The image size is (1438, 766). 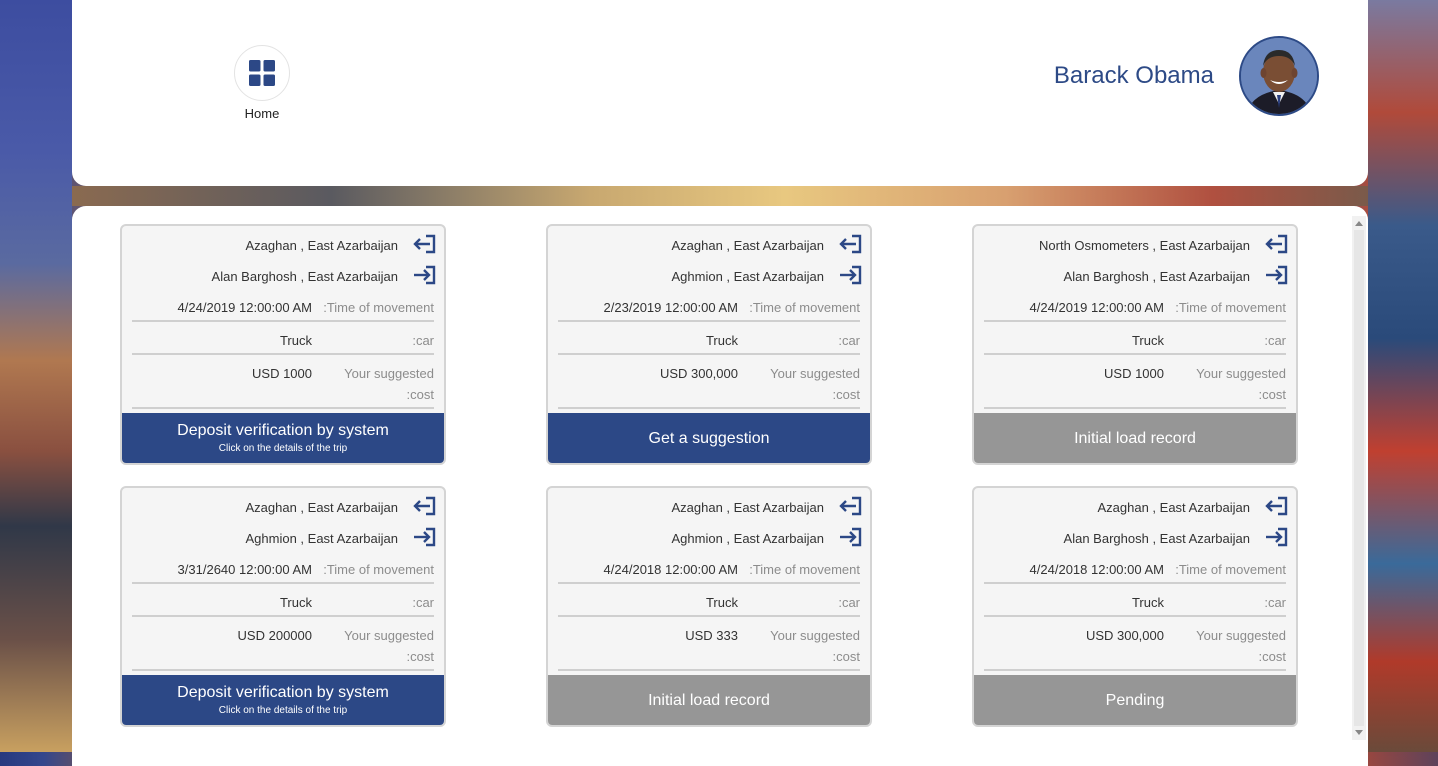 I want to click on time-field: 3/31/2640 12:00:00 AM :Time of movement, so click(x=283, y=573).